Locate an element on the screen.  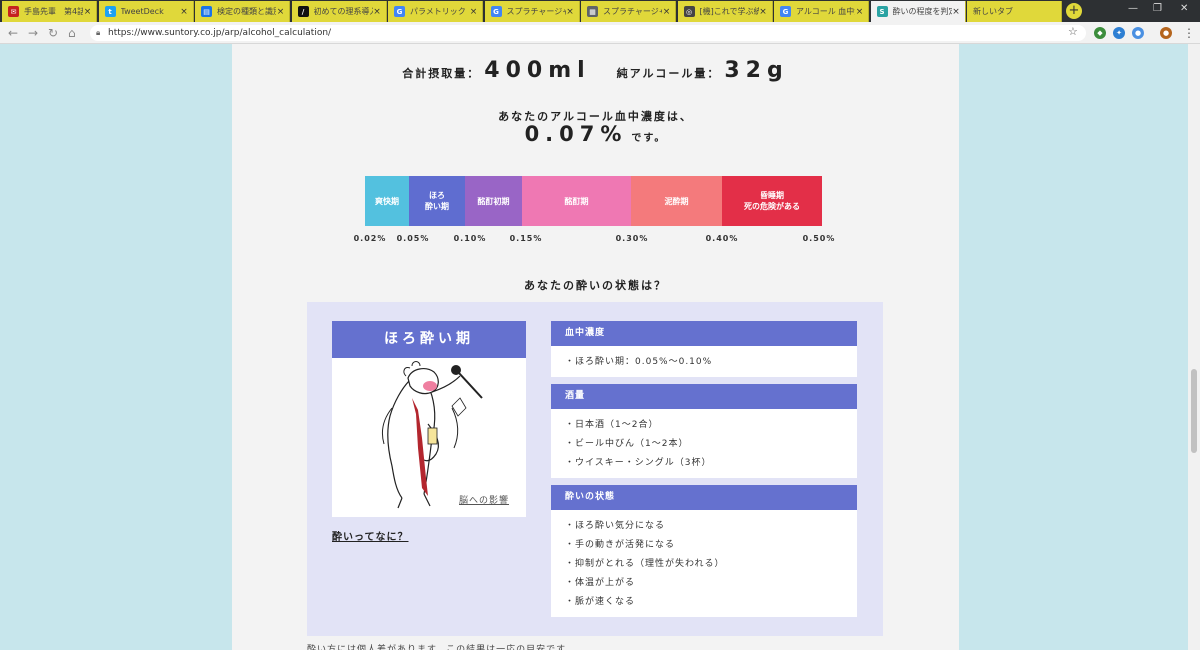
bookmark-star-icon: ☆ is located at coordinates (1073, 31).